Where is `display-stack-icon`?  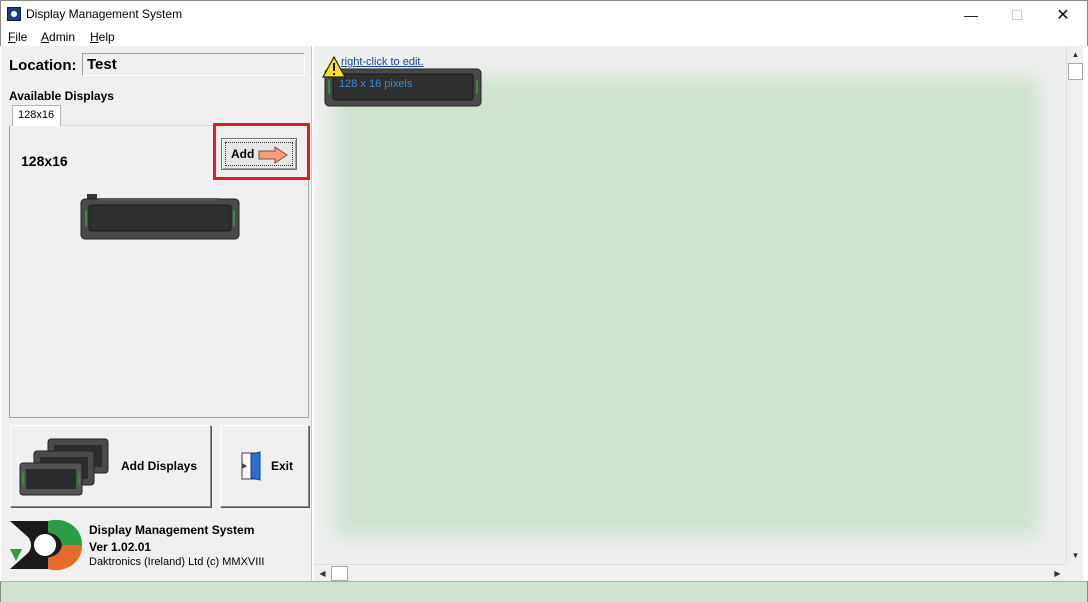 display-stack-icon is located at coordinates (64, 467).